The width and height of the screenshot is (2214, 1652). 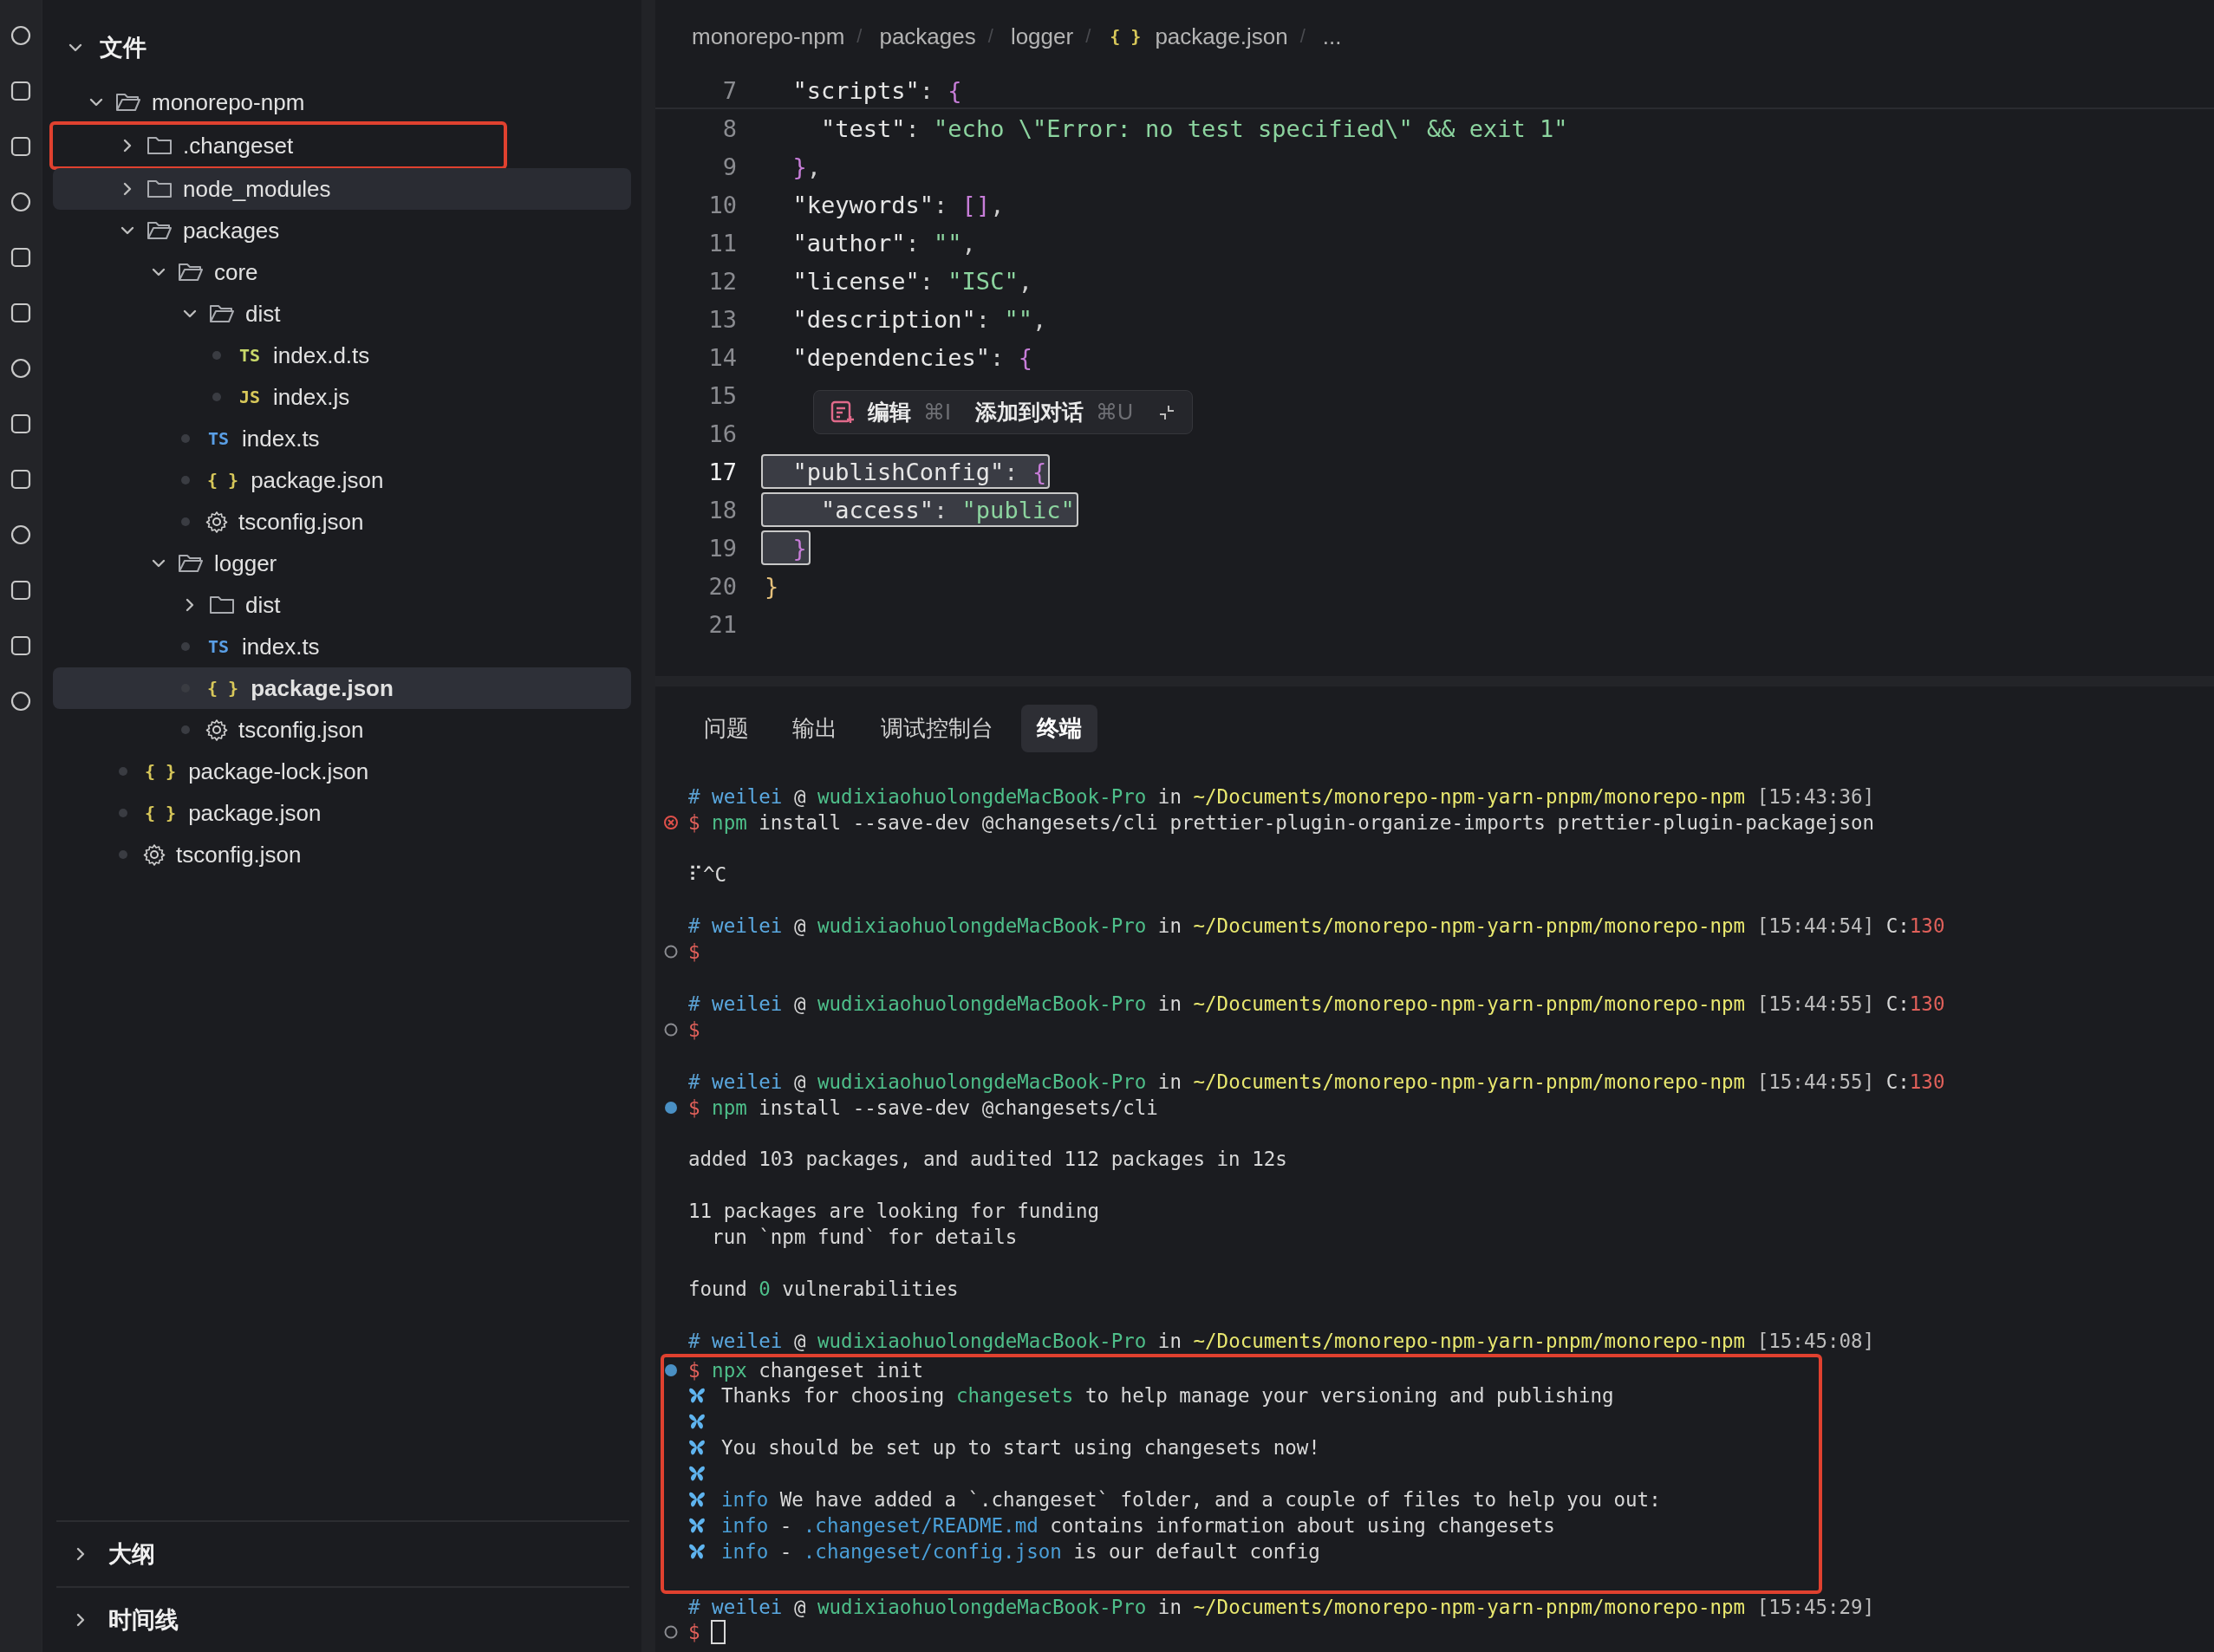 What do you see at coordinates (912, 357) in the screenshot?
I see `code-line: "dependencies": {` at bounding box center [912, 357].